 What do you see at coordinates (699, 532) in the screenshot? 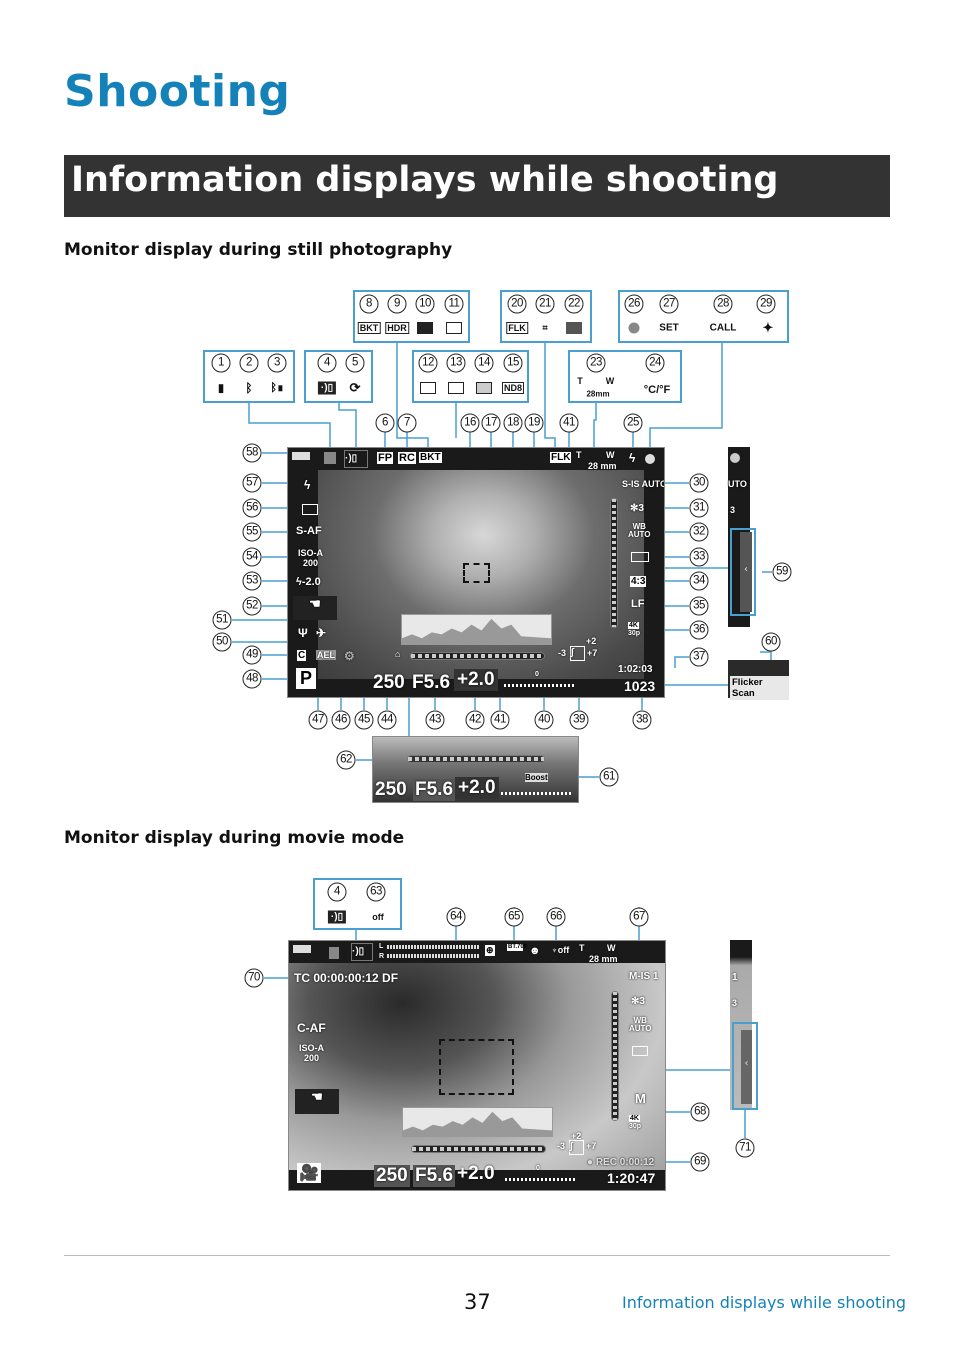
I see `callout-32: 32` at bounding box center [699, 532].